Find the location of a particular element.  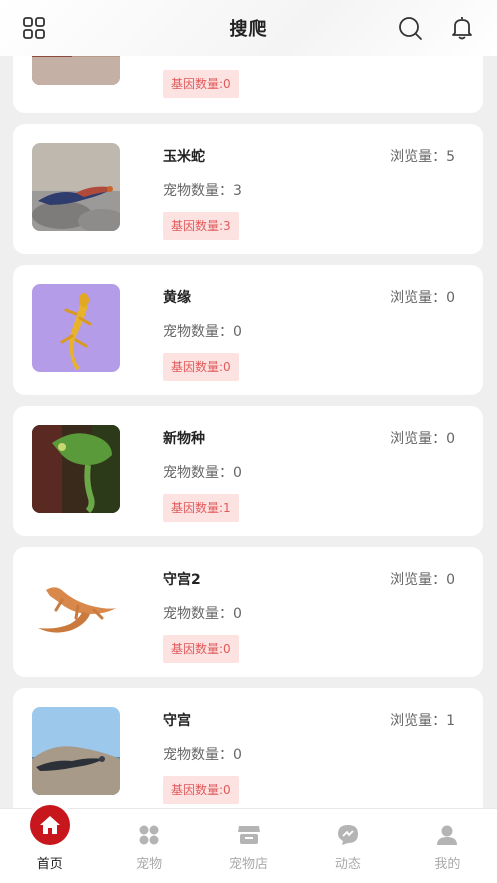

bottom-tab-bar: 首页 宠物 宠物店 动态 我的 is located at coordinates (248, 844).